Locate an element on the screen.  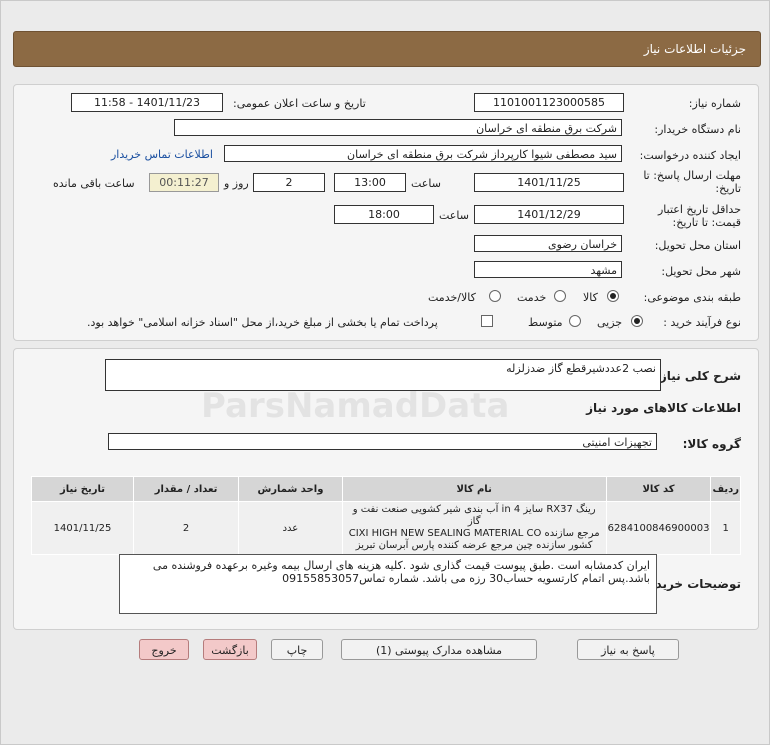
need-number-label: شماره نیاز: is located at coordinates (714, 103).